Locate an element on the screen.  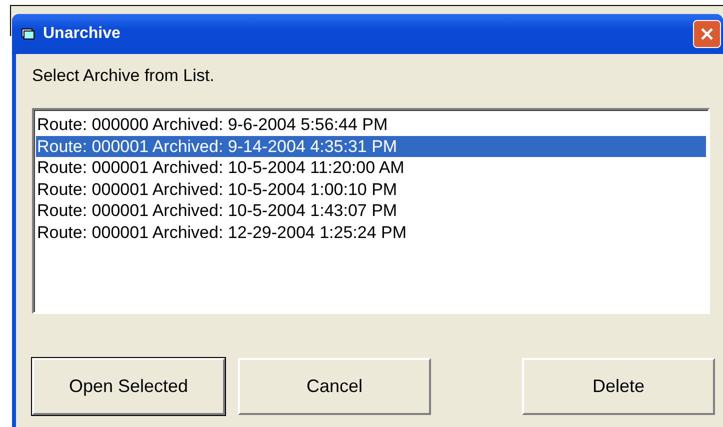
prompt-label: Select Archive from List. is located at coordinates (124, 76).